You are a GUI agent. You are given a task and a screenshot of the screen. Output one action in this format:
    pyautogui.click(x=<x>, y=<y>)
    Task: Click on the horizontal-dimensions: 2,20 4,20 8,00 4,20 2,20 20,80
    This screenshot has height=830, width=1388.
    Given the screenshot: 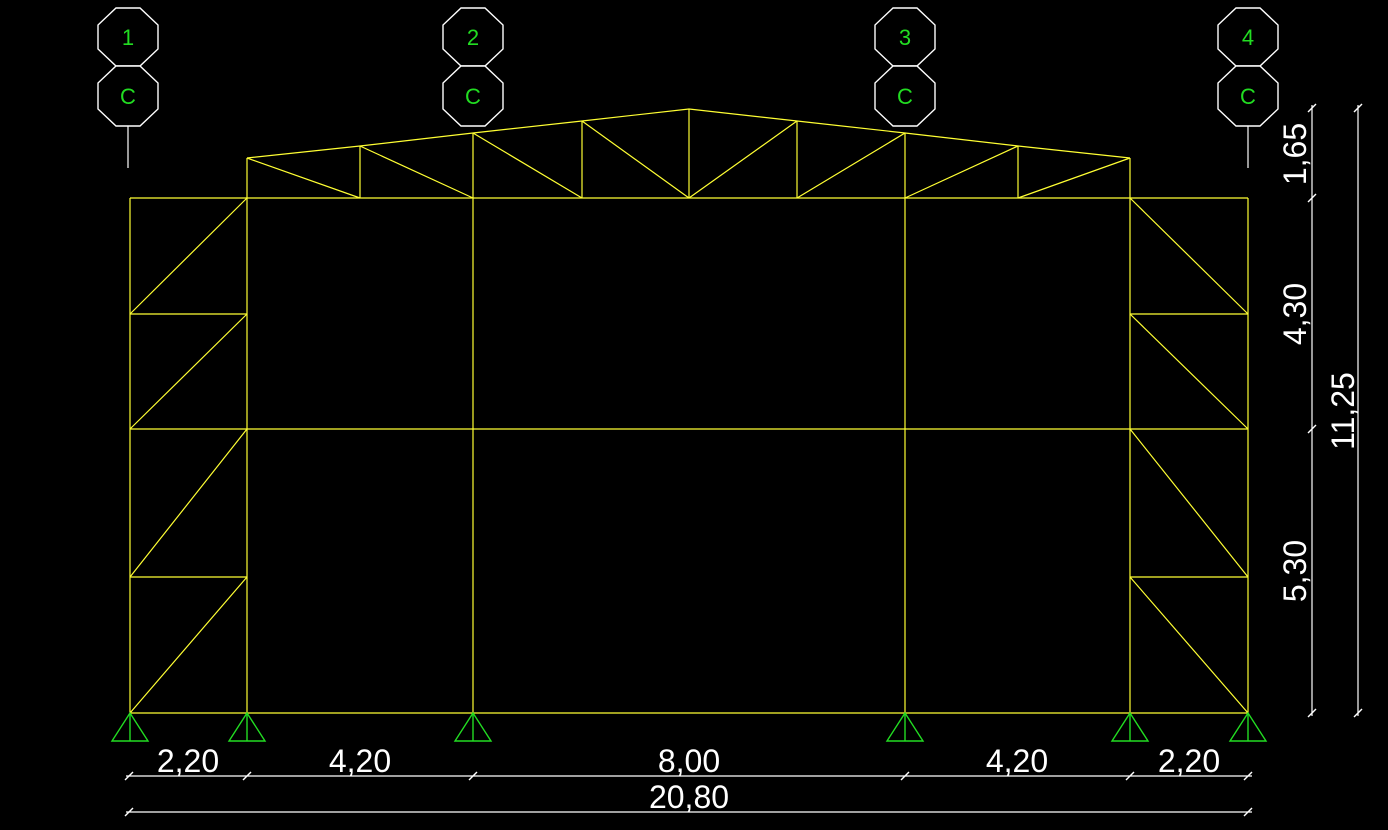 What is the action you would take?
    pyautogui.click(x=688, y=780)
    